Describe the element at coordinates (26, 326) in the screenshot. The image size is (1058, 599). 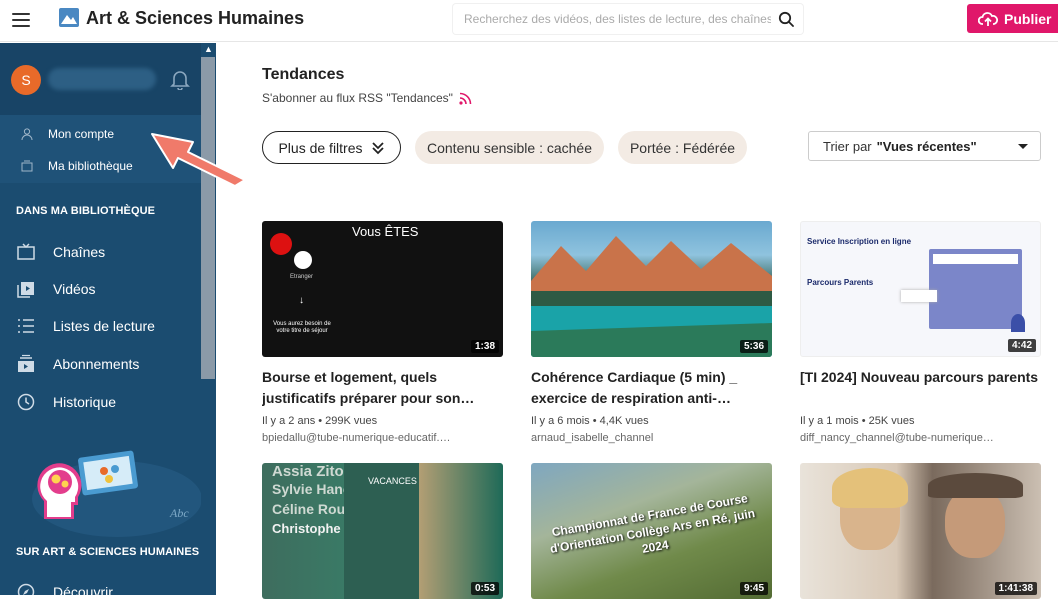
I see `playlist-icon` at that location.